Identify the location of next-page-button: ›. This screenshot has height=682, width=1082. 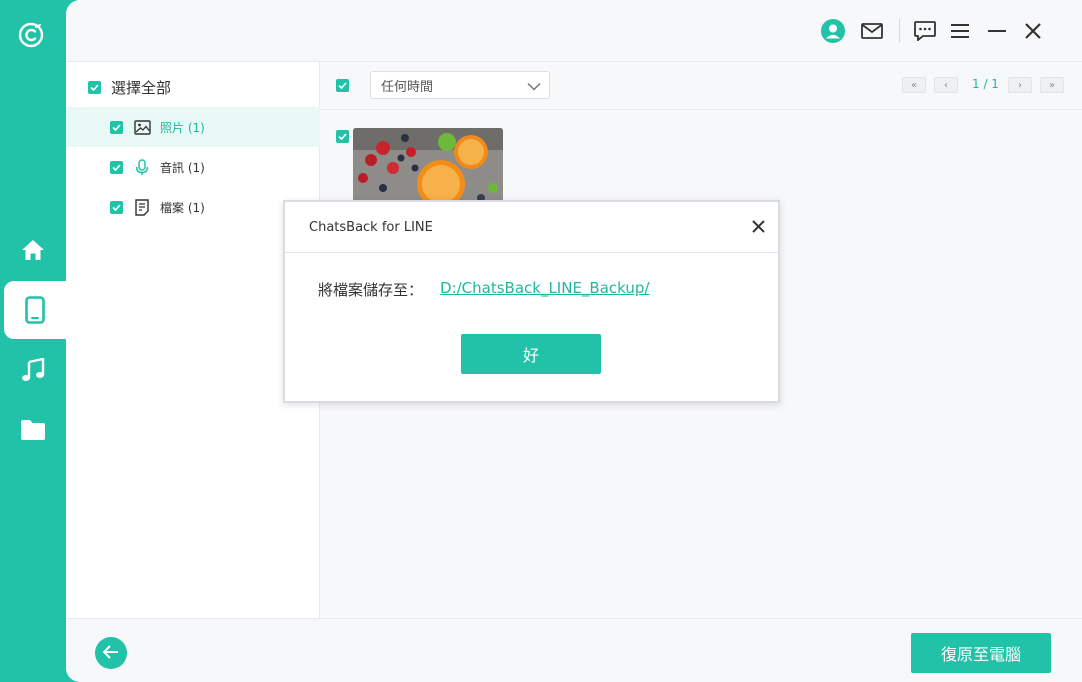
(1020, 85).